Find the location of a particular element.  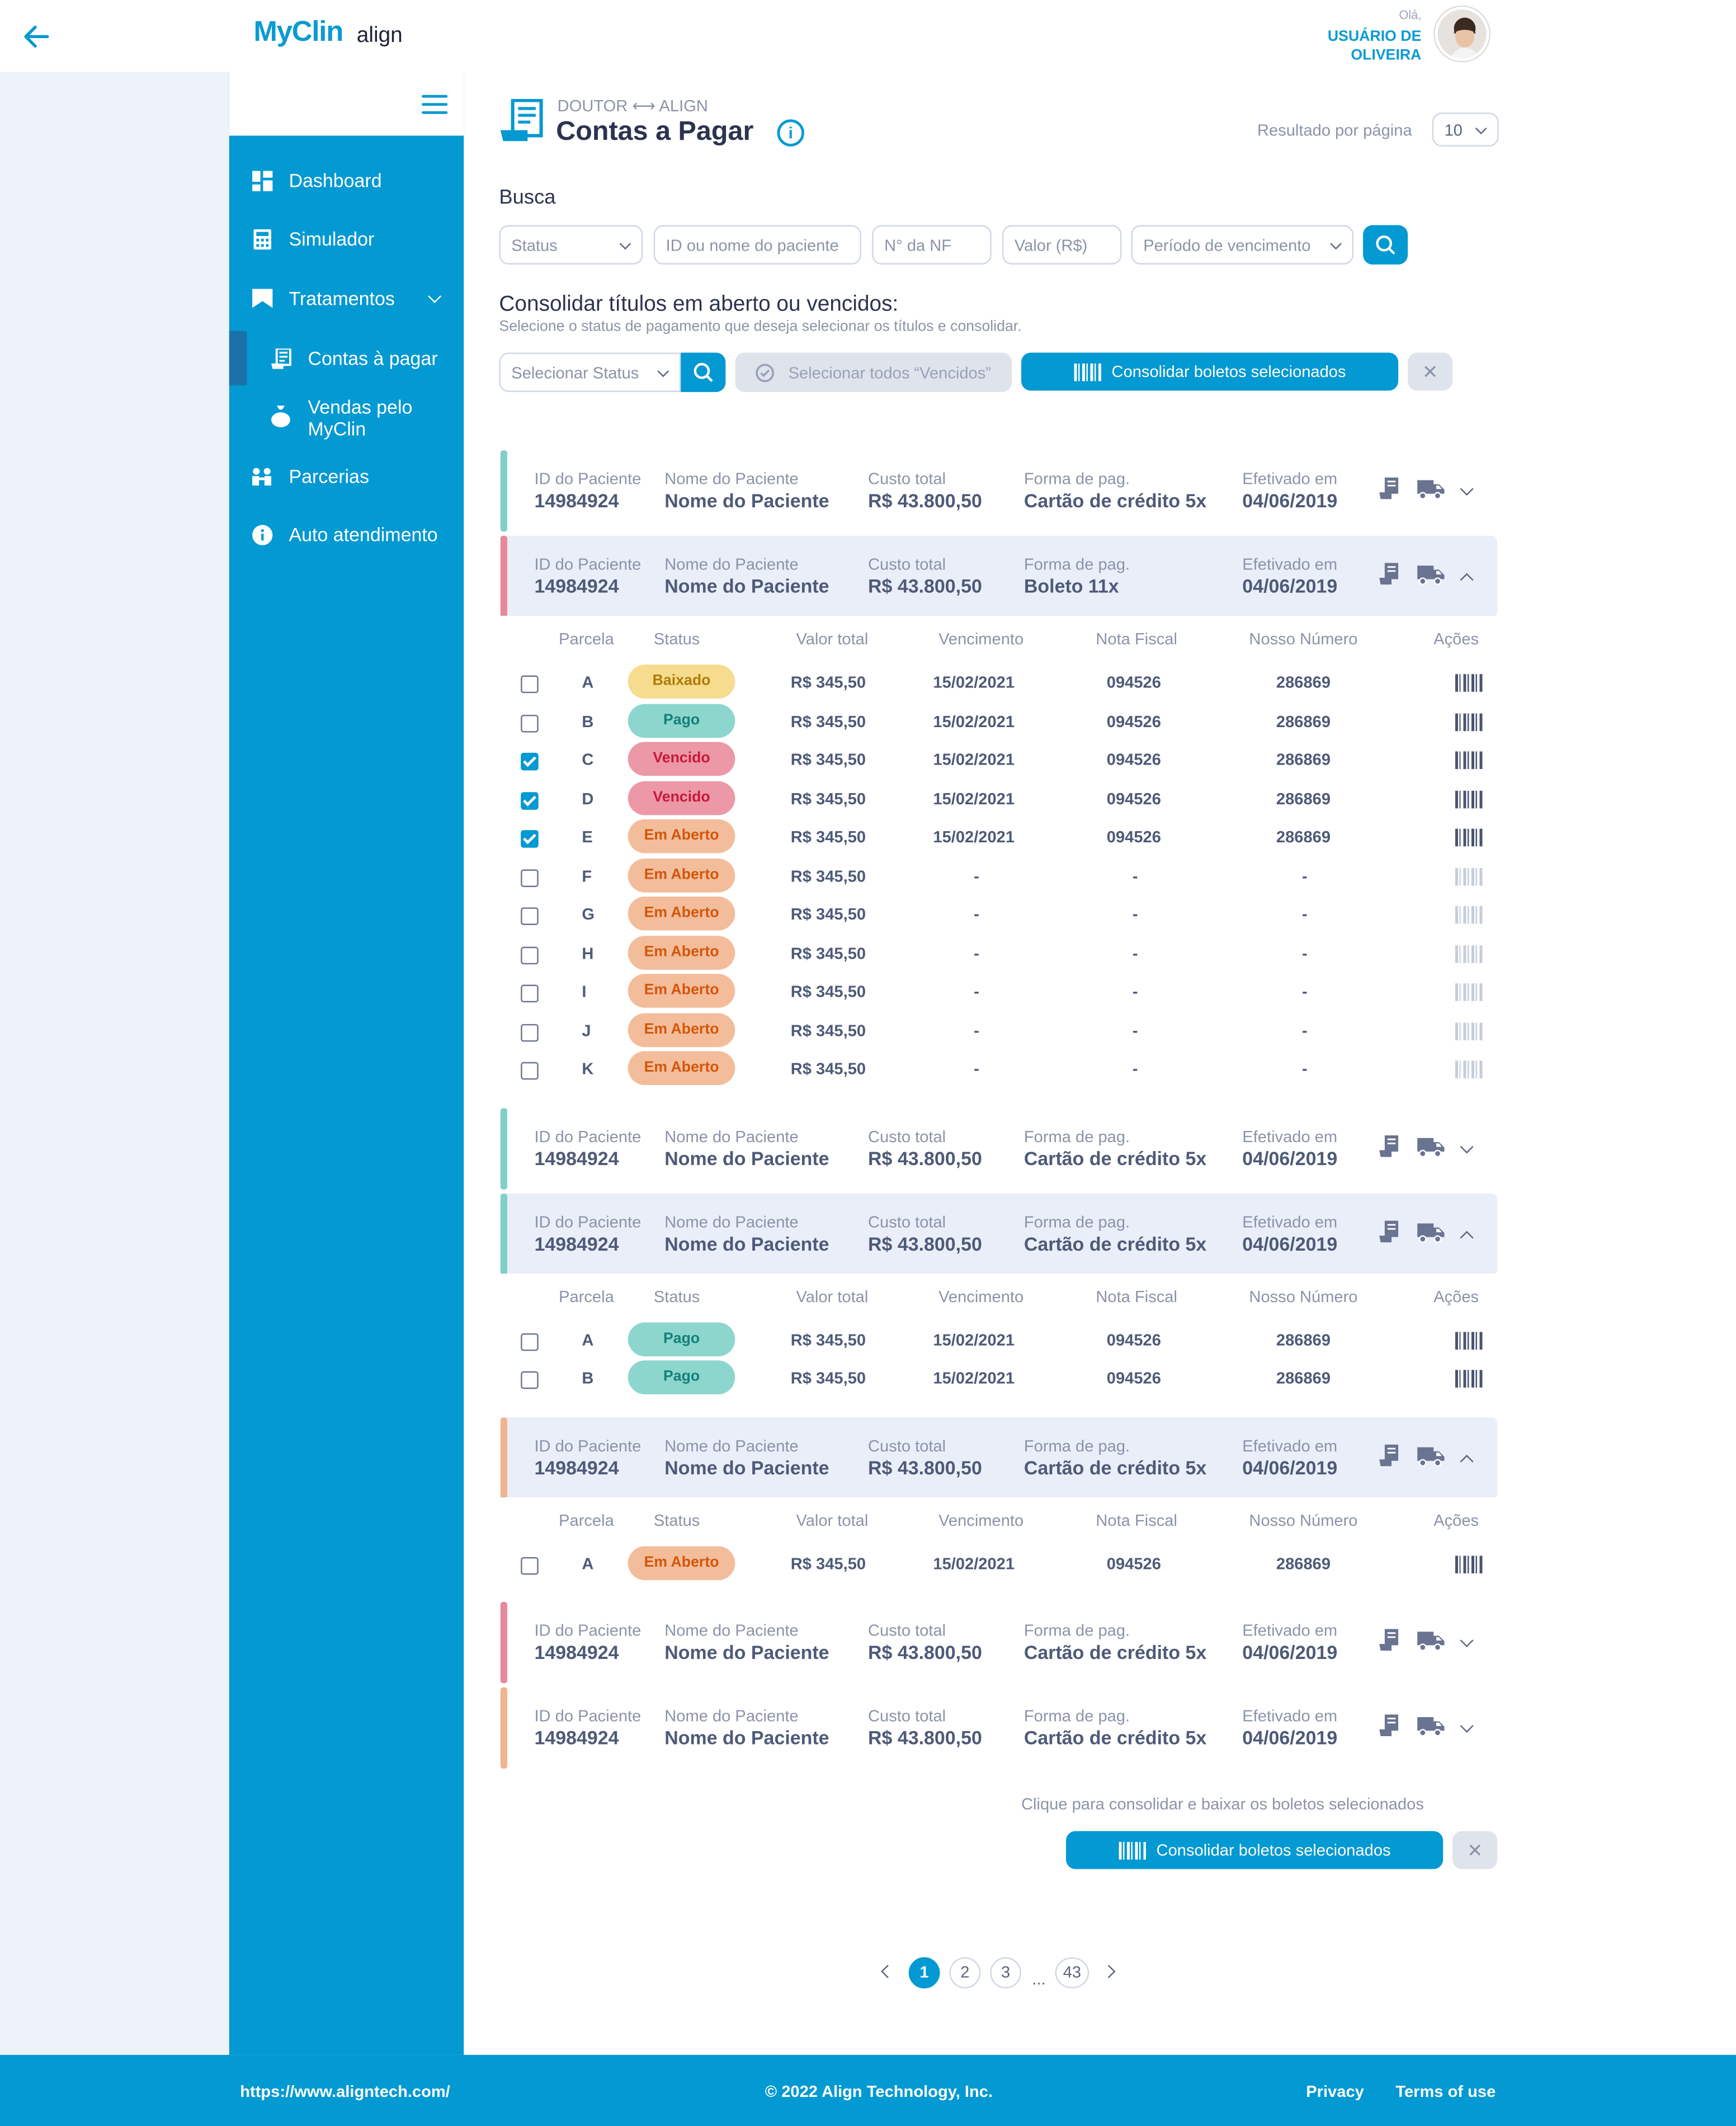

sidebar-item-auto-atendimento: Auto atendimento is located at coordinates (345, 534).